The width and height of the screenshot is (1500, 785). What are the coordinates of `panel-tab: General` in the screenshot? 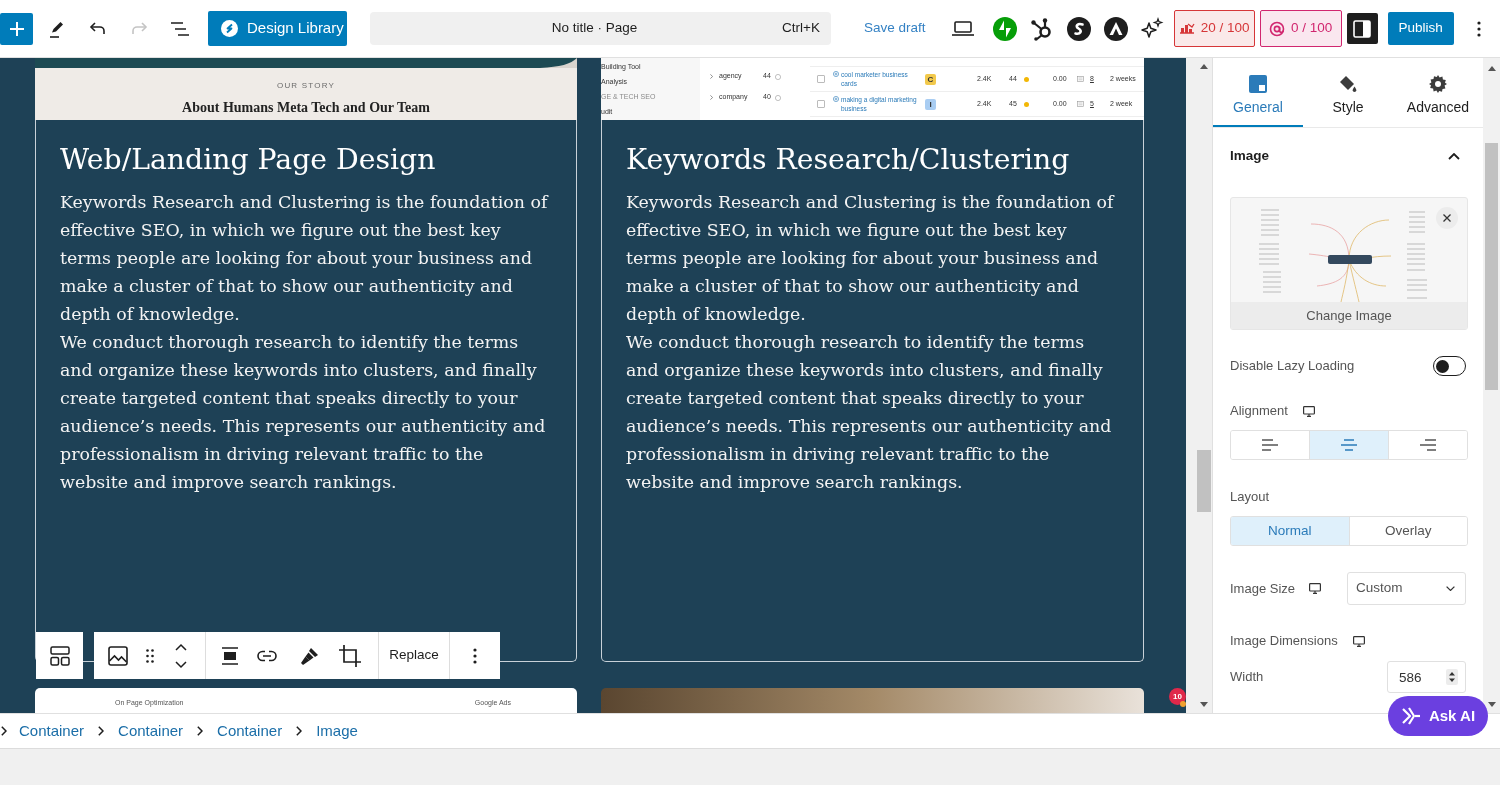 It's located at (1258, 92).